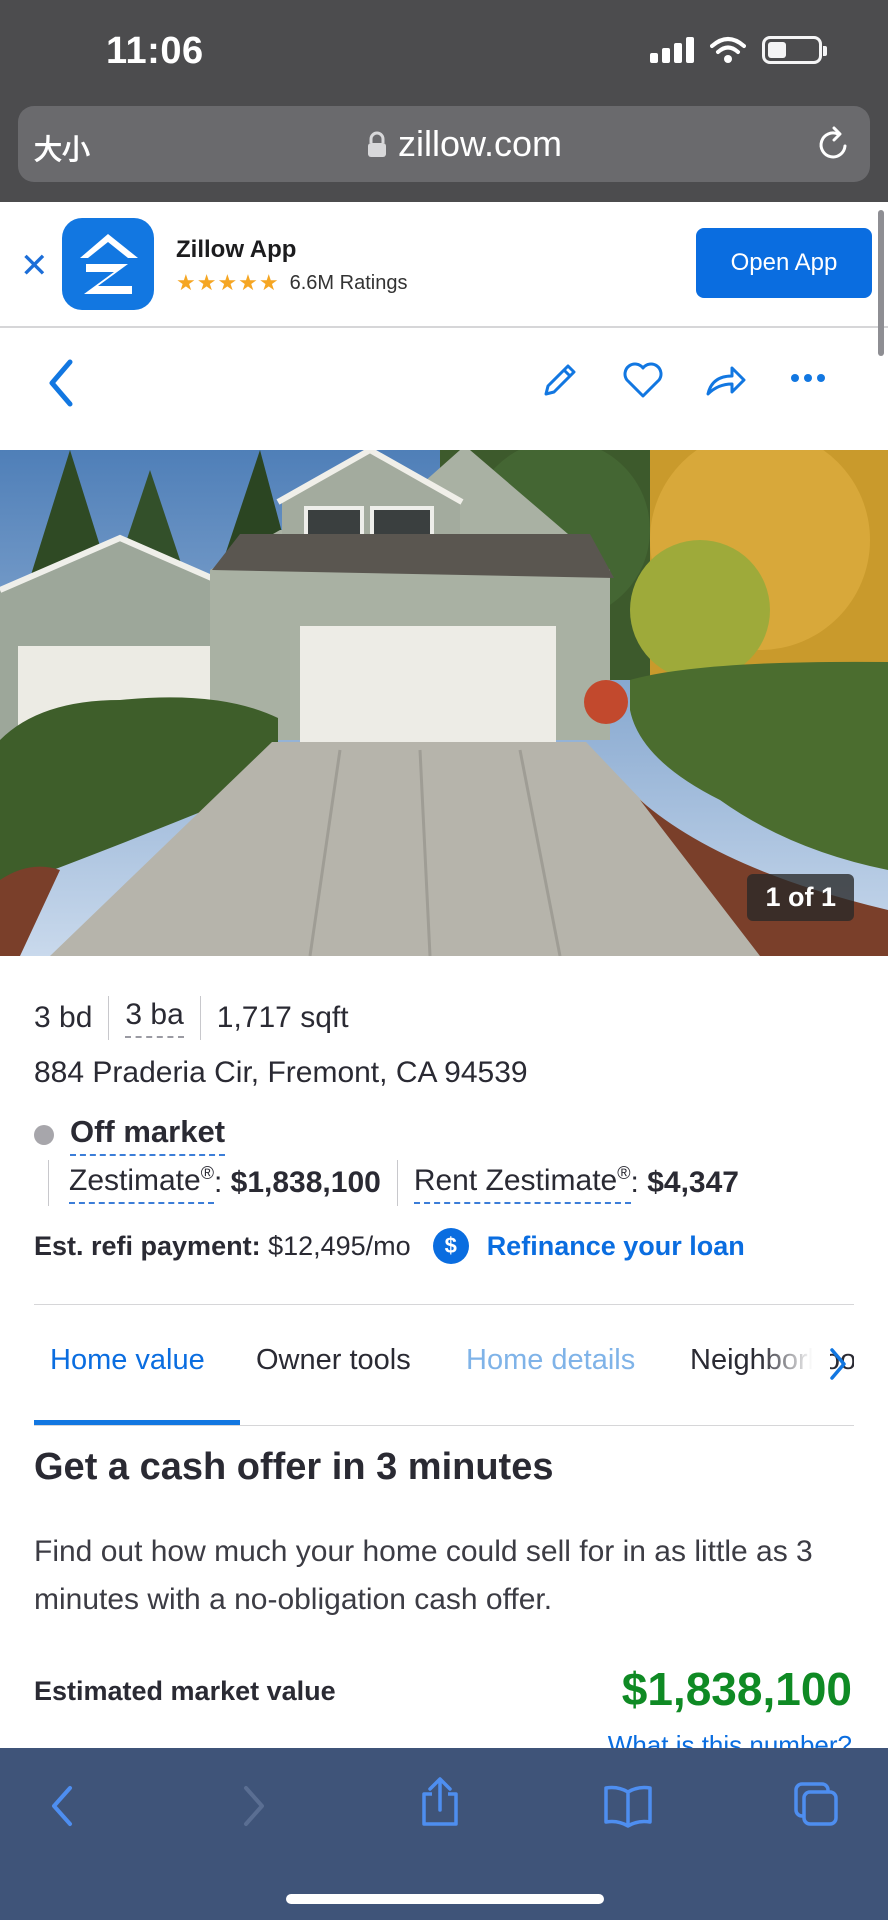 This screenshot has width=888, height=1920. I want to click on reload-icon, so click(833, 144).